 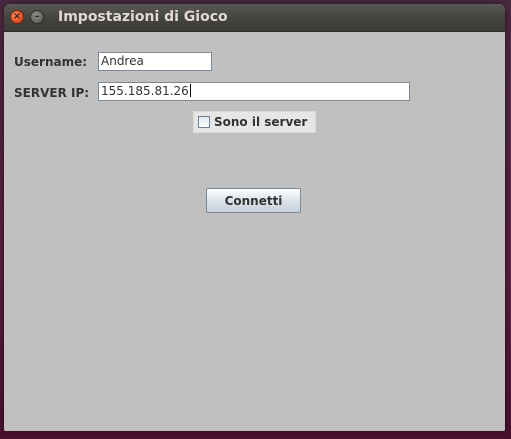 I want to click on server-ip-label: SERVER IP:, so click(x=52, y=93).